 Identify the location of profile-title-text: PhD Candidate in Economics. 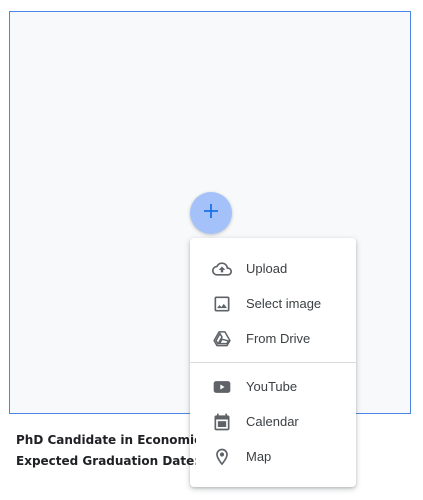
(106, 440).